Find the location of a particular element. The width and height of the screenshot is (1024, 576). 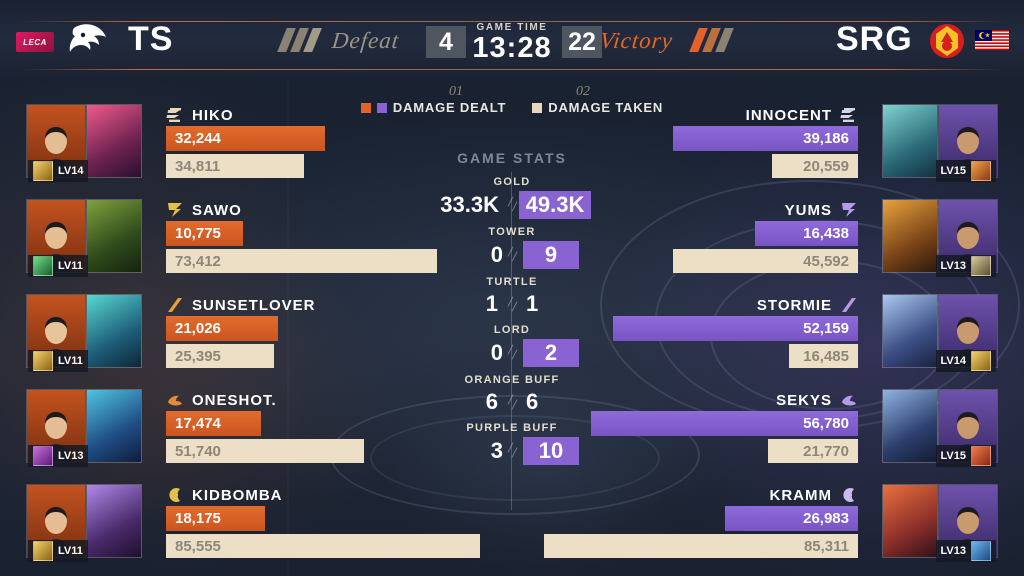

damage-dealt-bar: 17,474 is located at coordinates (213, 423).